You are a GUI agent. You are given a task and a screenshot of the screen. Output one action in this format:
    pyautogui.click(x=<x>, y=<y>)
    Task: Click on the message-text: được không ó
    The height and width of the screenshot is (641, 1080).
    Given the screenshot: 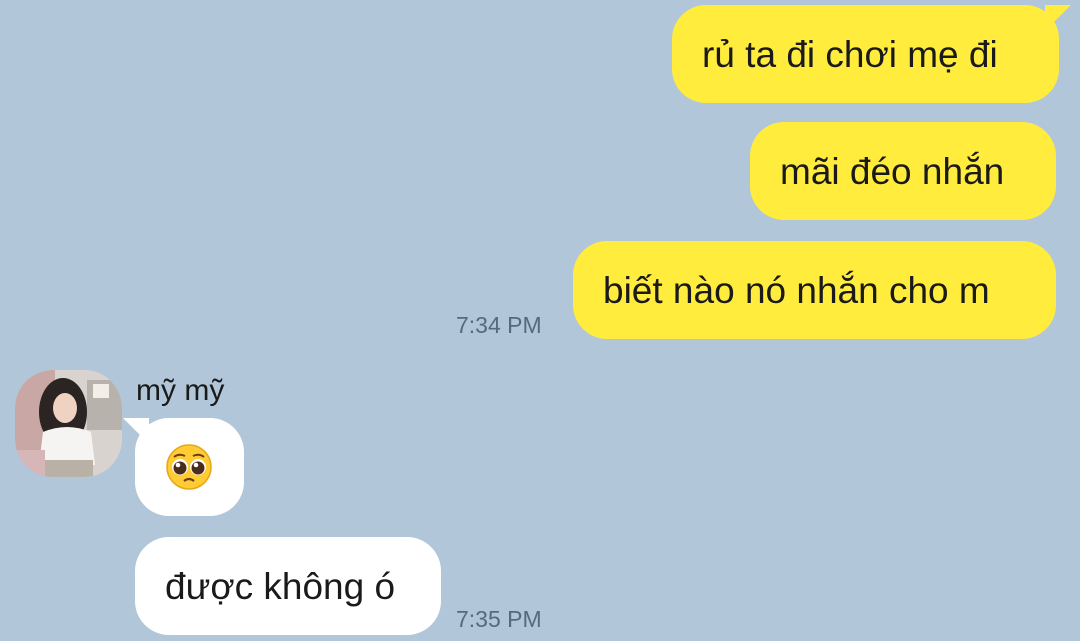 What is the action you would take?
    pyautogui.click(x=280, y=586)
    